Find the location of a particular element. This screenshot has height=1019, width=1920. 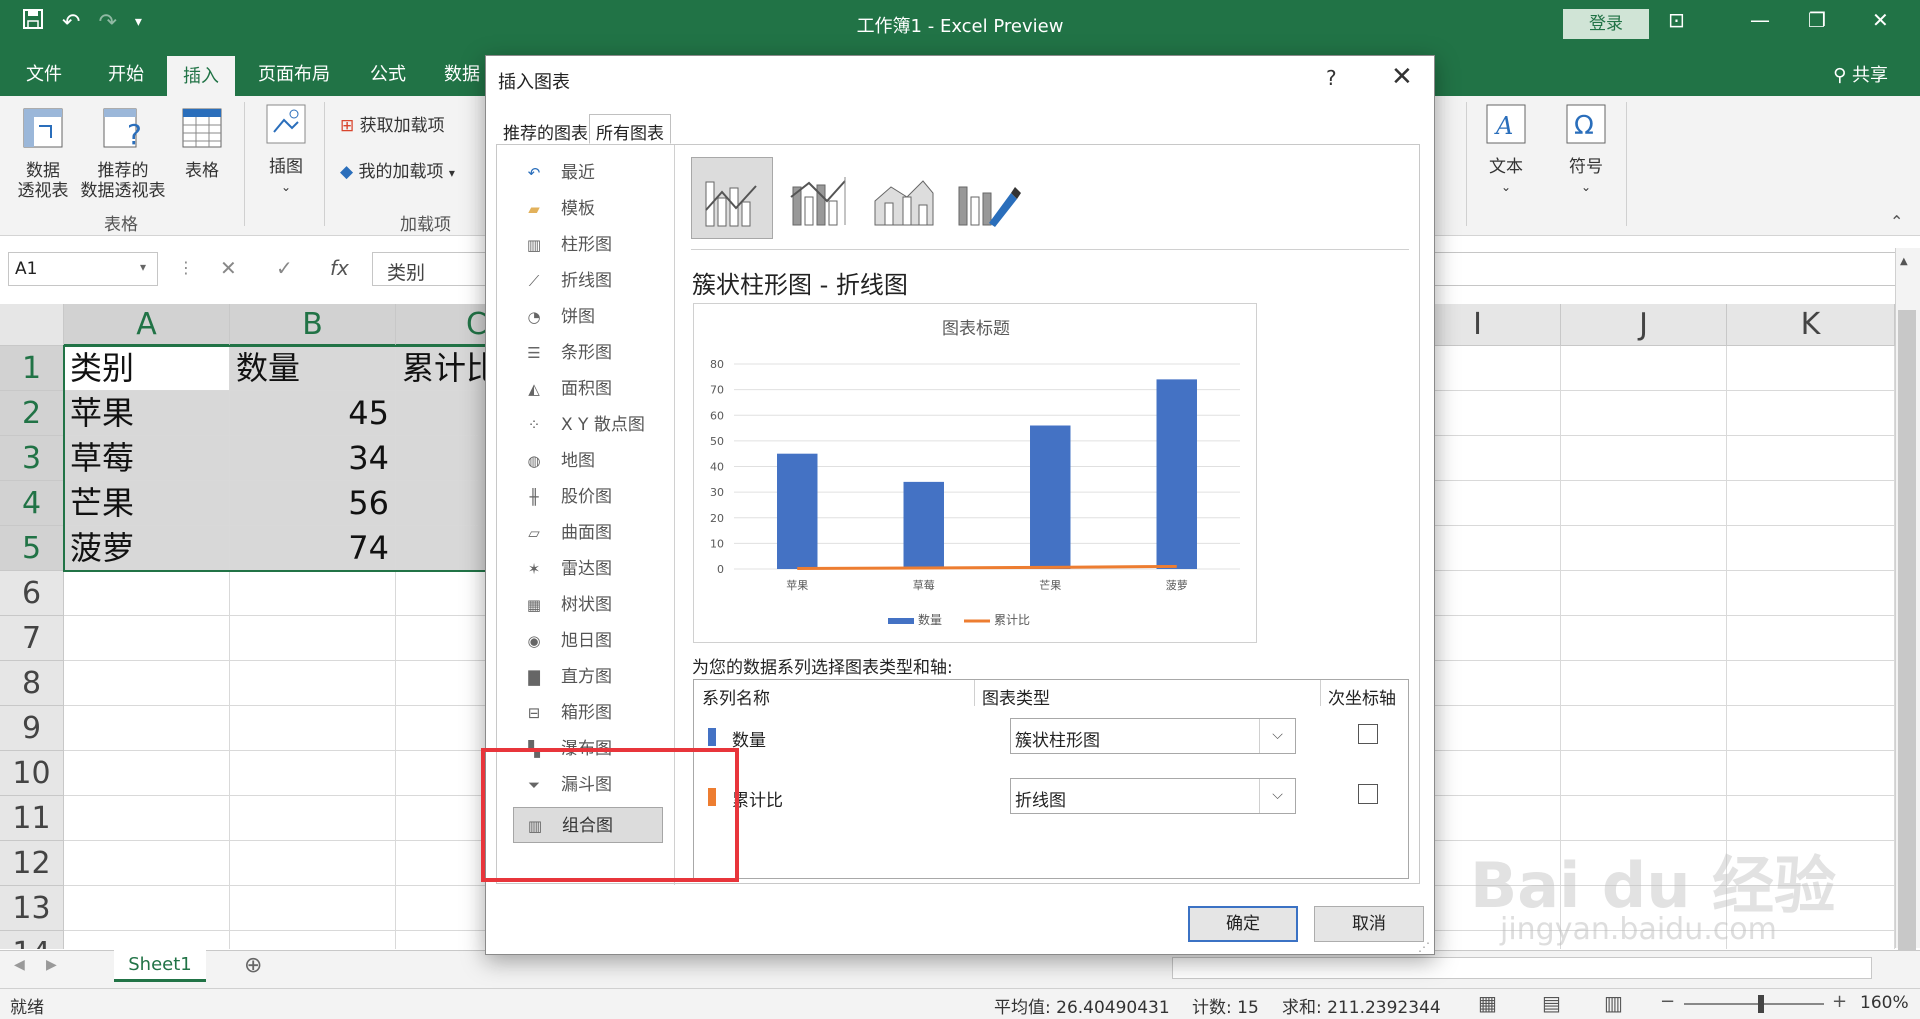

name-box: A1 is located at coordinates (83, 269).